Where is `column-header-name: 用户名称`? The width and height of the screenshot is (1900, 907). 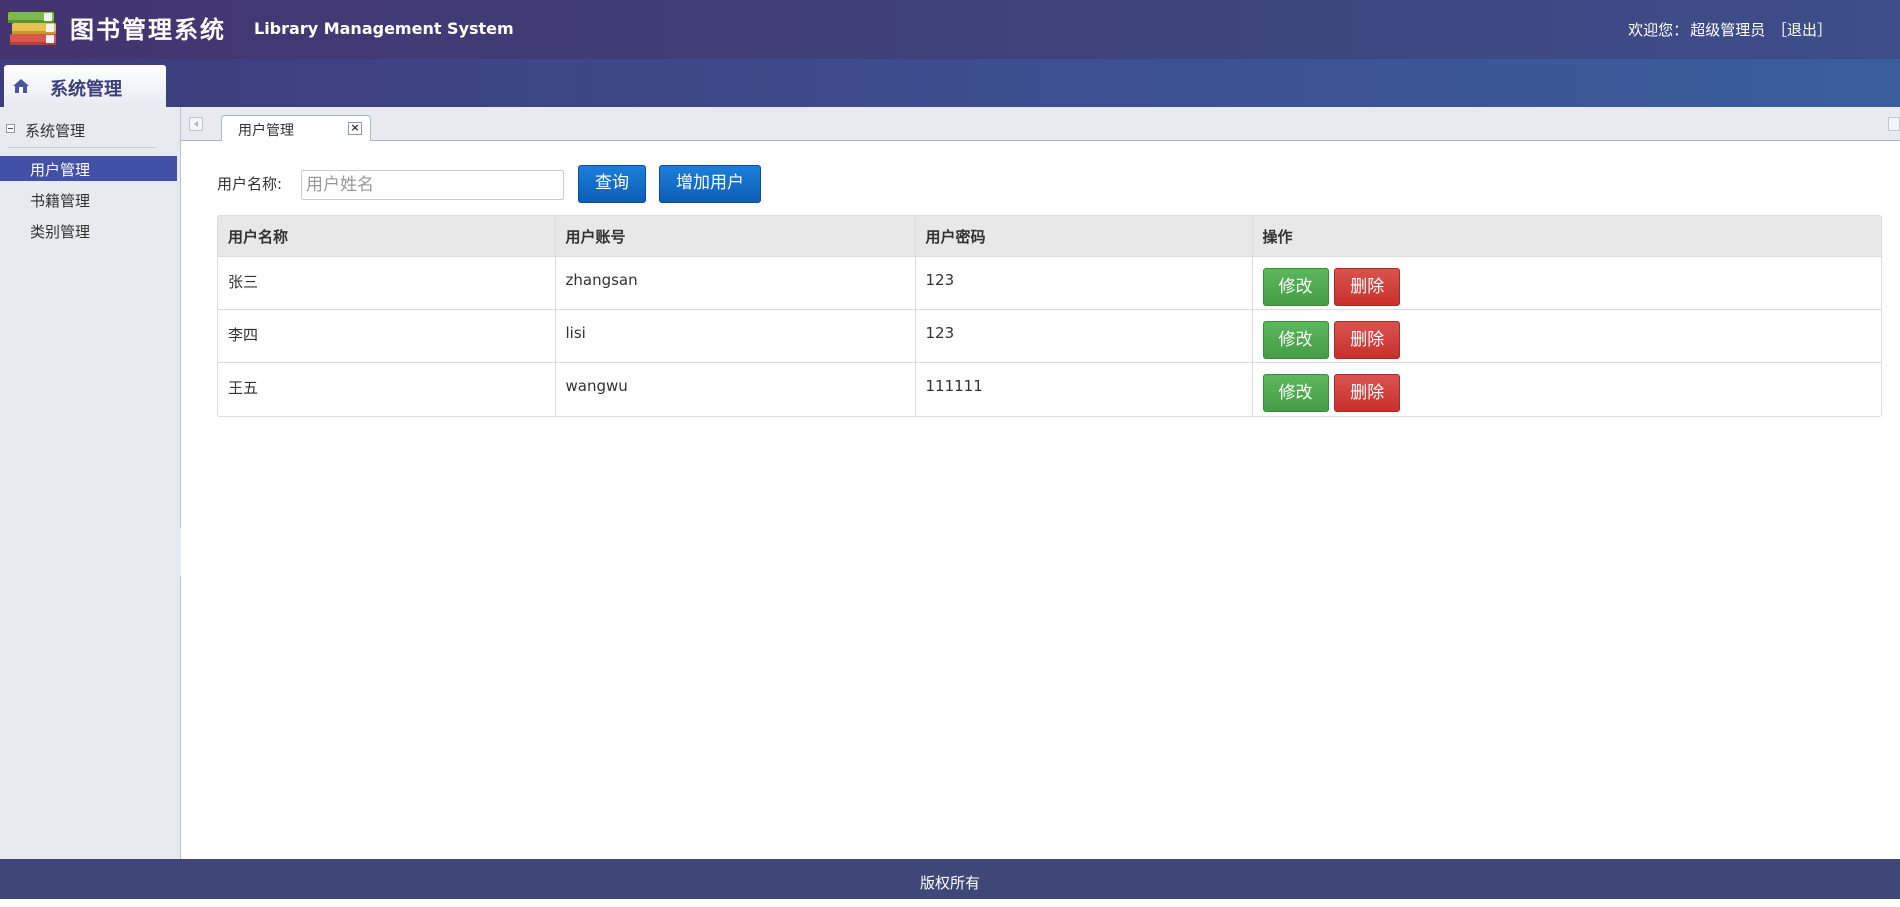
column-header-name: 用户名称 is located at coordinates (387, 236).